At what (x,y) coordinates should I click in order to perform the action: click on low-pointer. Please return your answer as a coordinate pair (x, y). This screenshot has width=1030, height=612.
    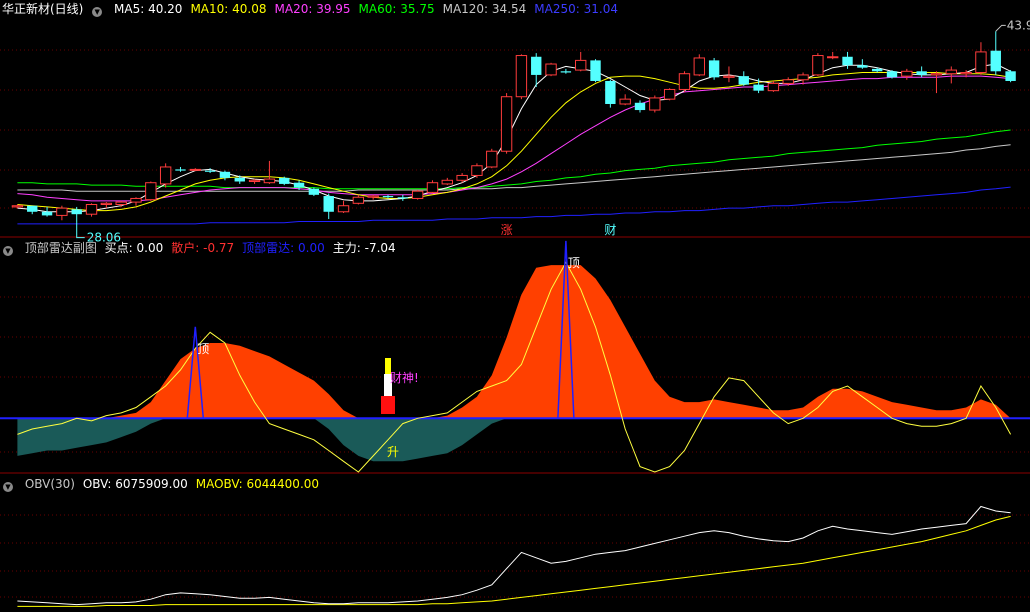
    Looking at the image, I should click on (80, 230).